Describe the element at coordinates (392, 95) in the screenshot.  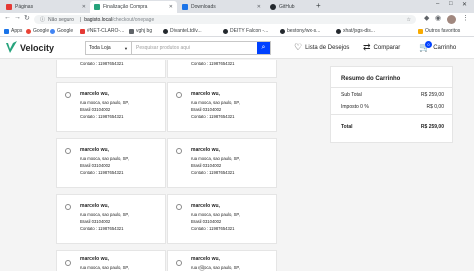
I see `subtotal-row: Sub Total R$ 259,00` at that location.